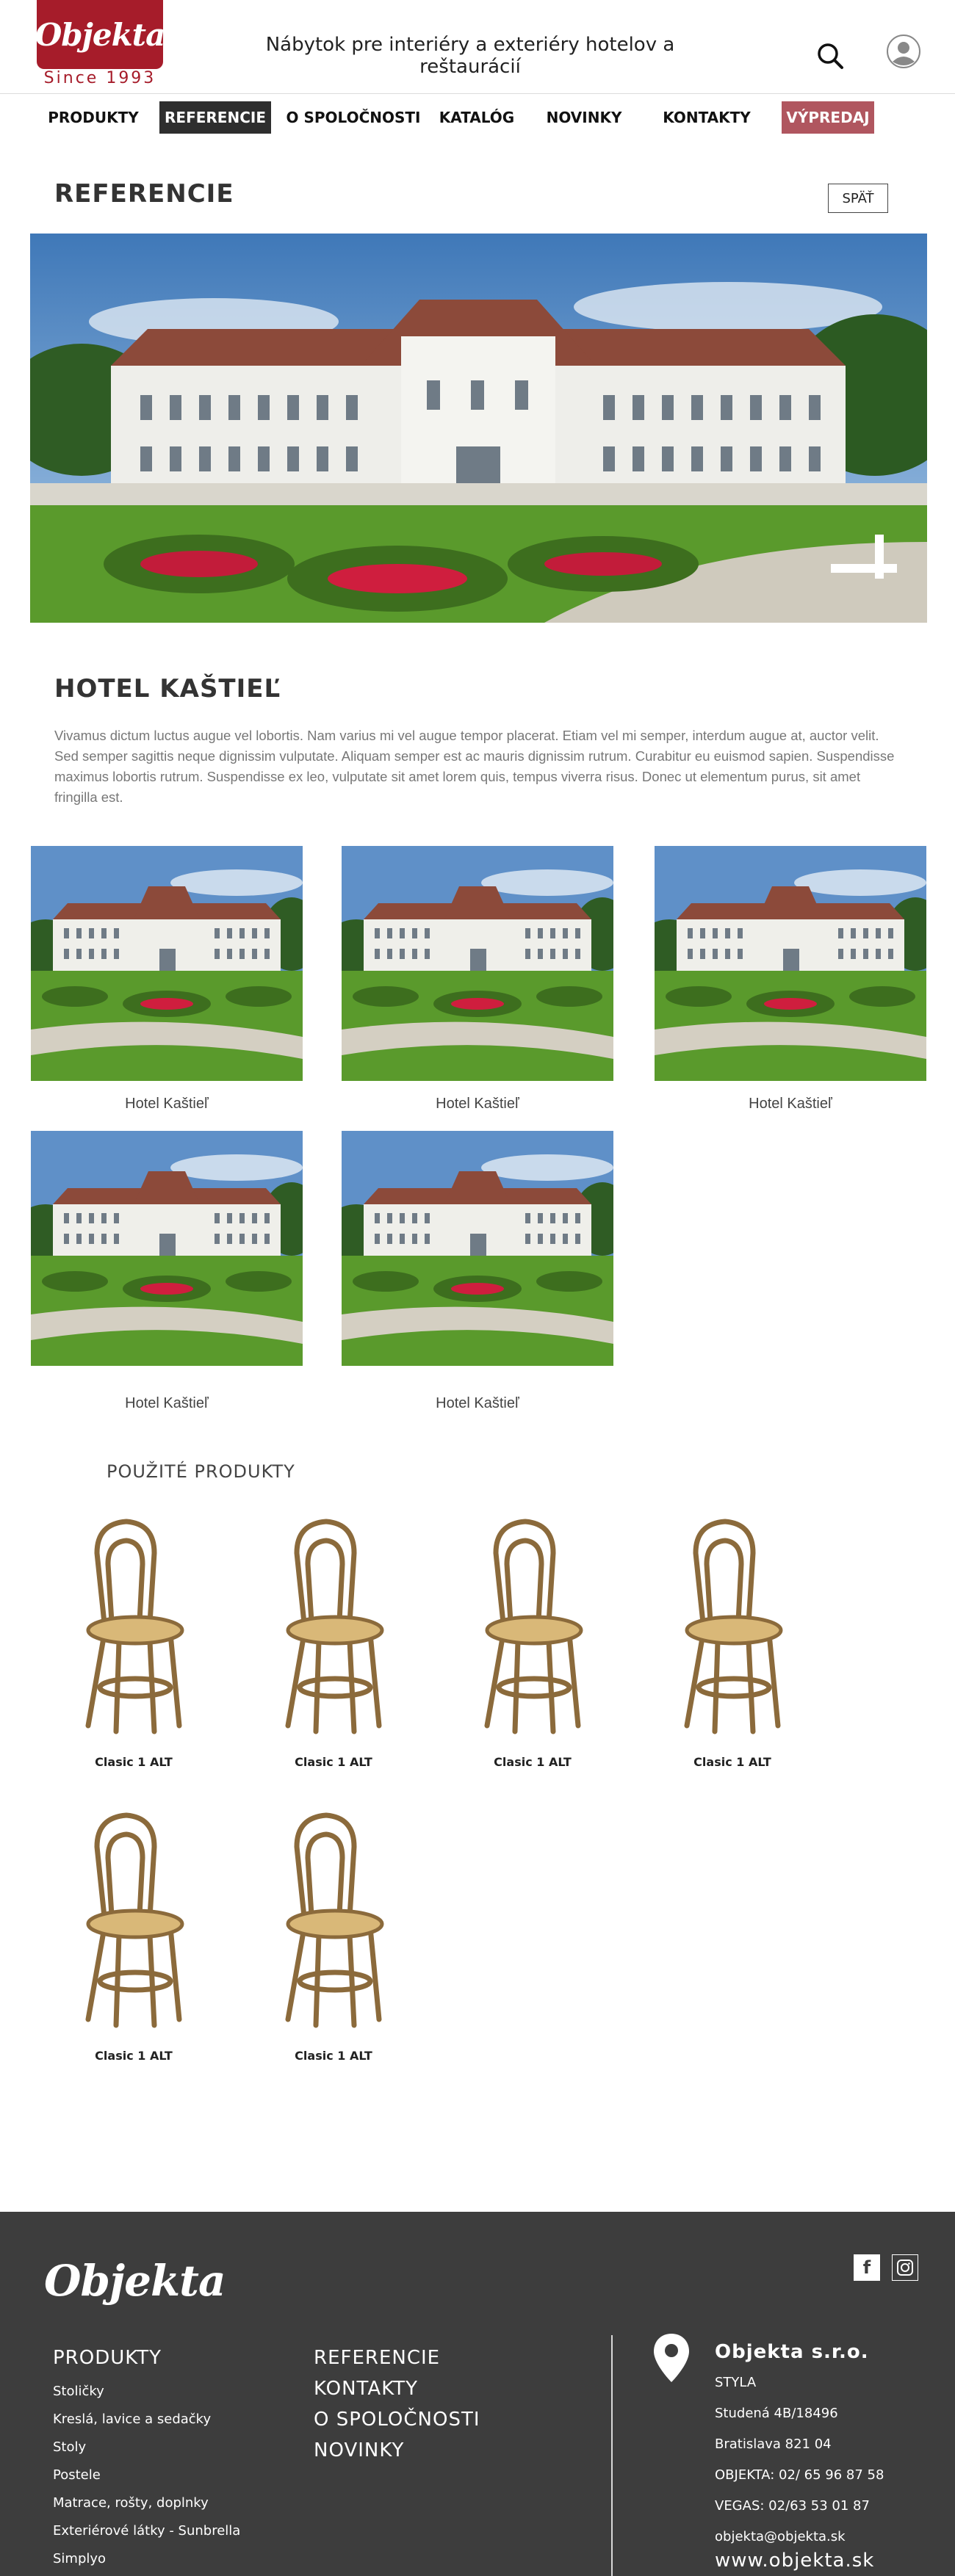 This screenshot has width=955, height=2576. I want to click on used-products-title: POUŽITÉ PRODUKTY, so click(201, 1471).